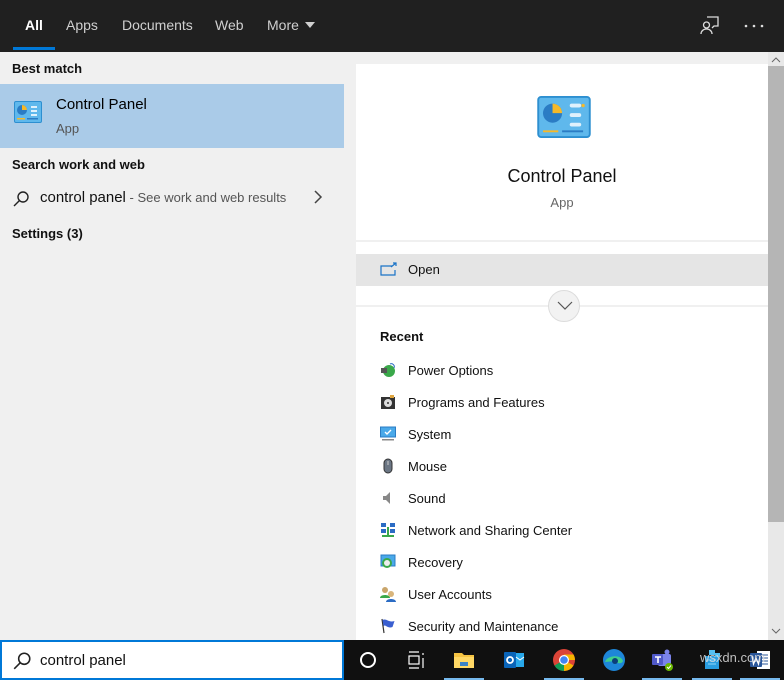  What do you see at coordinates (388, 561) in the screenshot?
I see `recovery-icon` at bounding box center [388, 561].